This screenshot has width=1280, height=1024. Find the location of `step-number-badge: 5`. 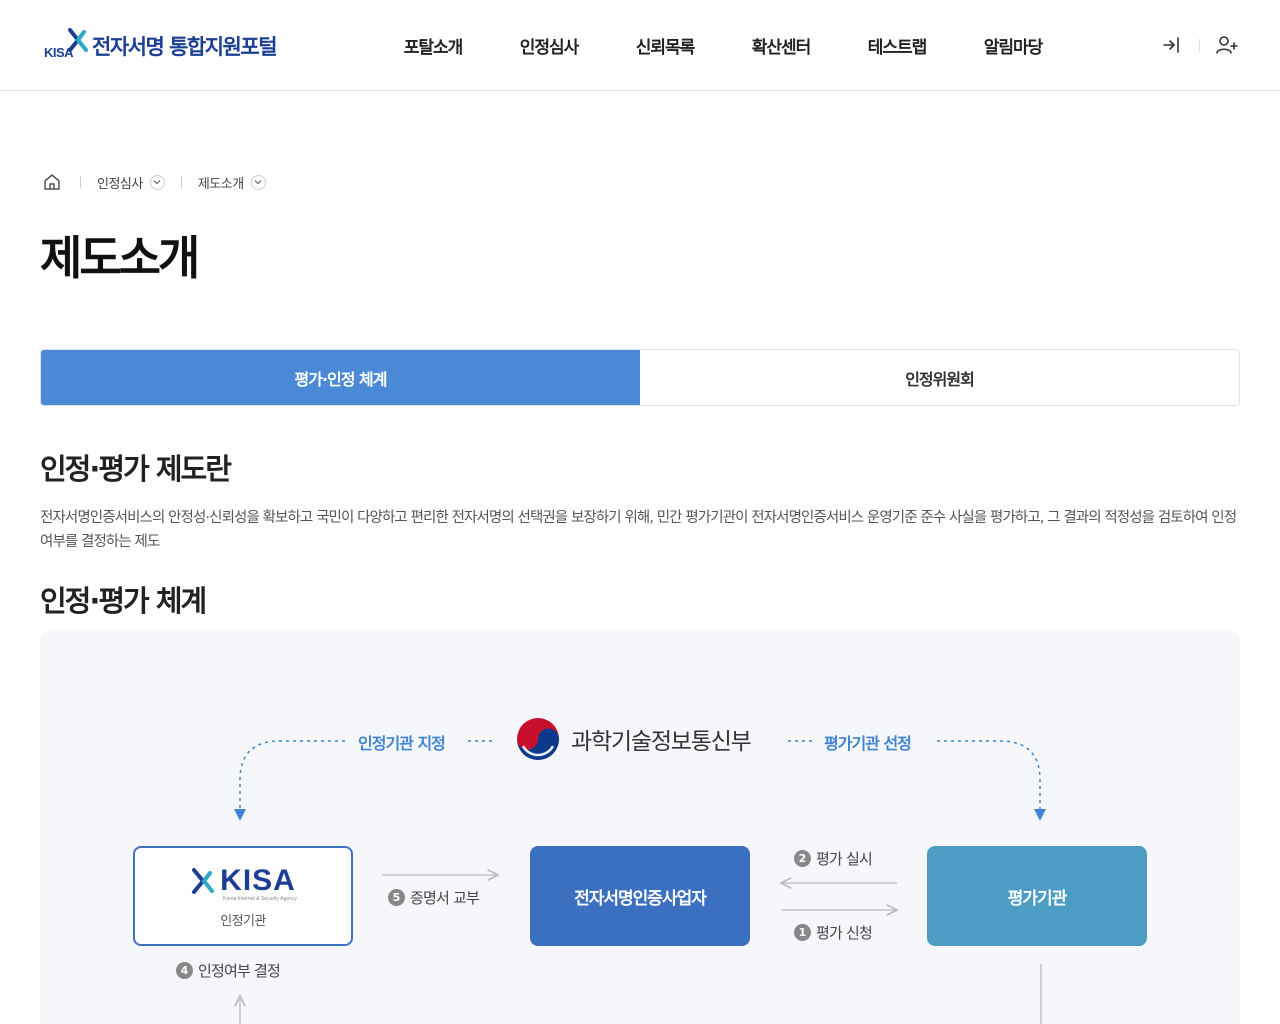

step-number-badge: 5 is located at coordinates (396, 897).